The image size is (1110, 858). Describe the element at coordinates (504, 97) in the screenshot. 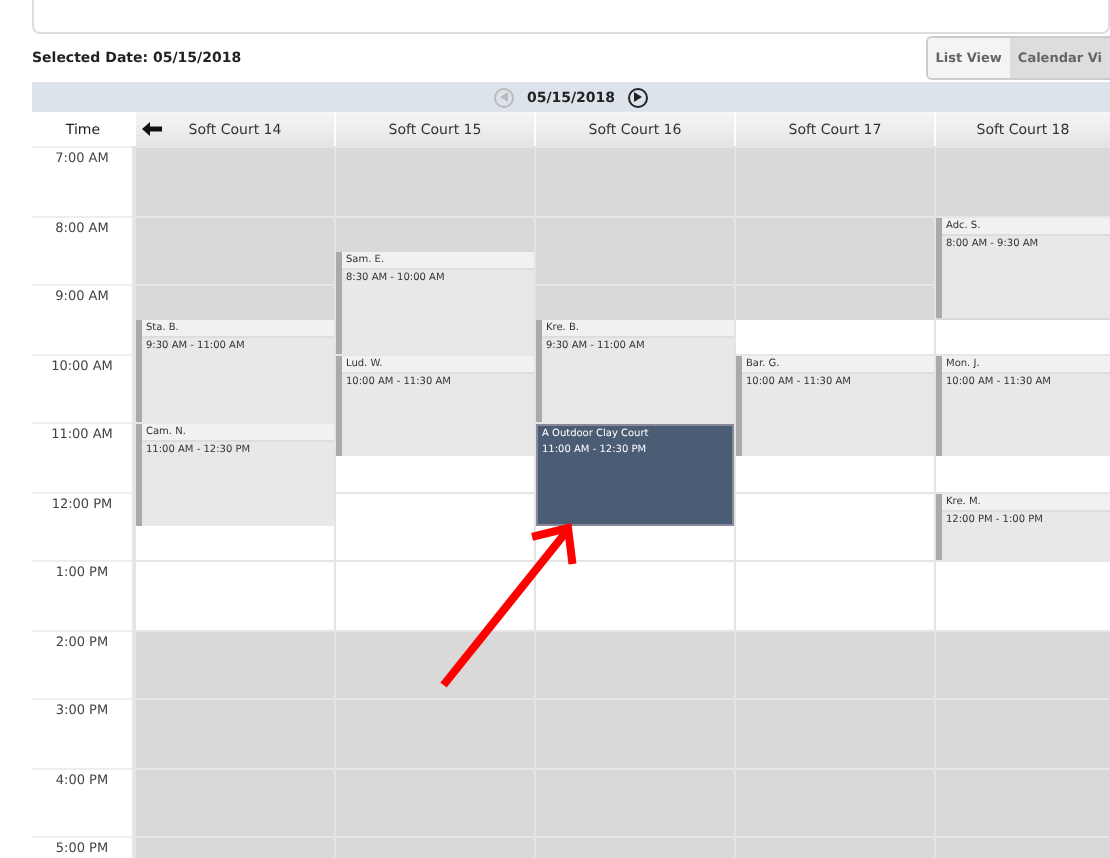

I see `left-triangle-icon` at that location.